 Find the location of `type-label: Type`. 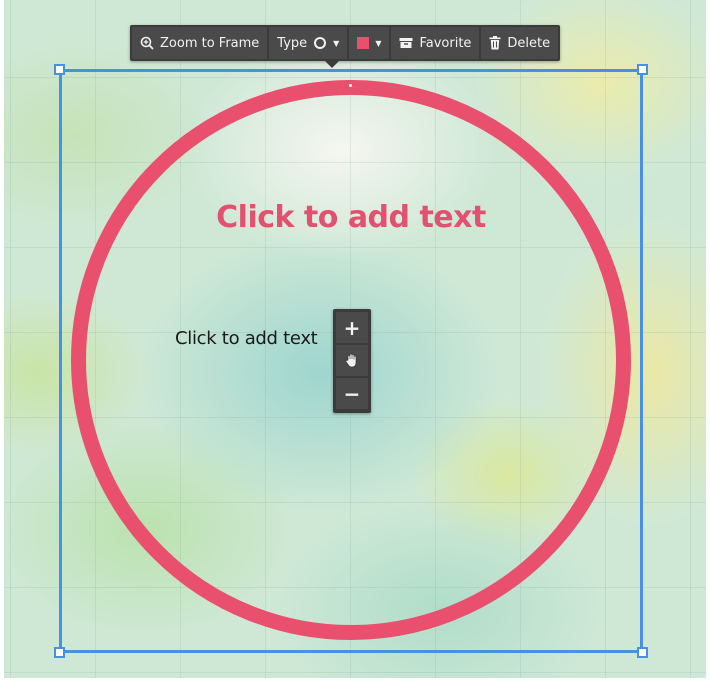

type-label: Type is located at coordinates (292, 43).